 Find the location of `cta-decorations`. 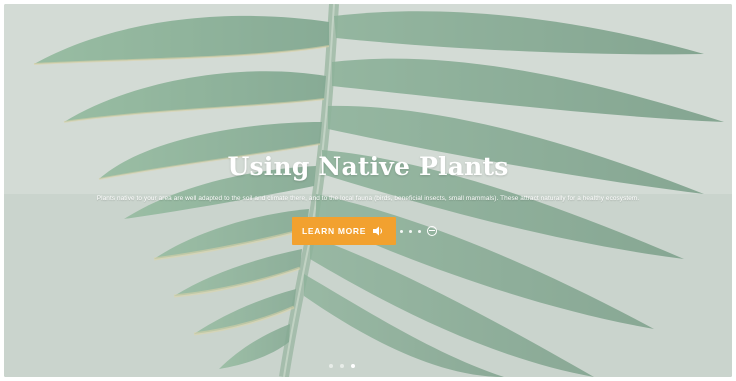

cta-decorations is located at coordinates (419, 231).